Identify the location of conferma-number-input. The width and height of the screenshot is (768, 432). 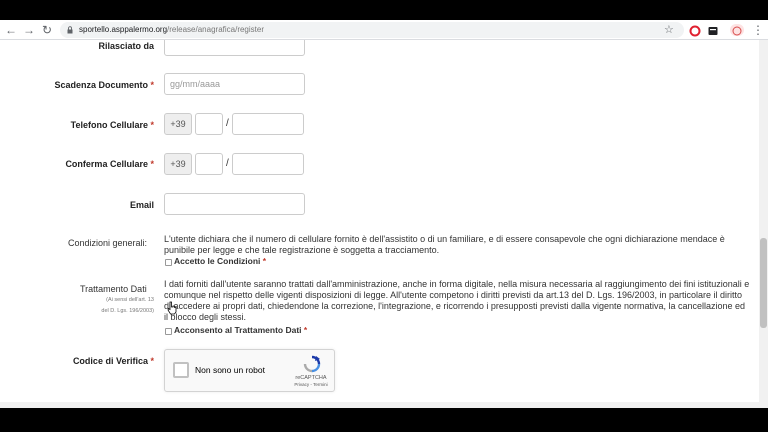
(268, 164).